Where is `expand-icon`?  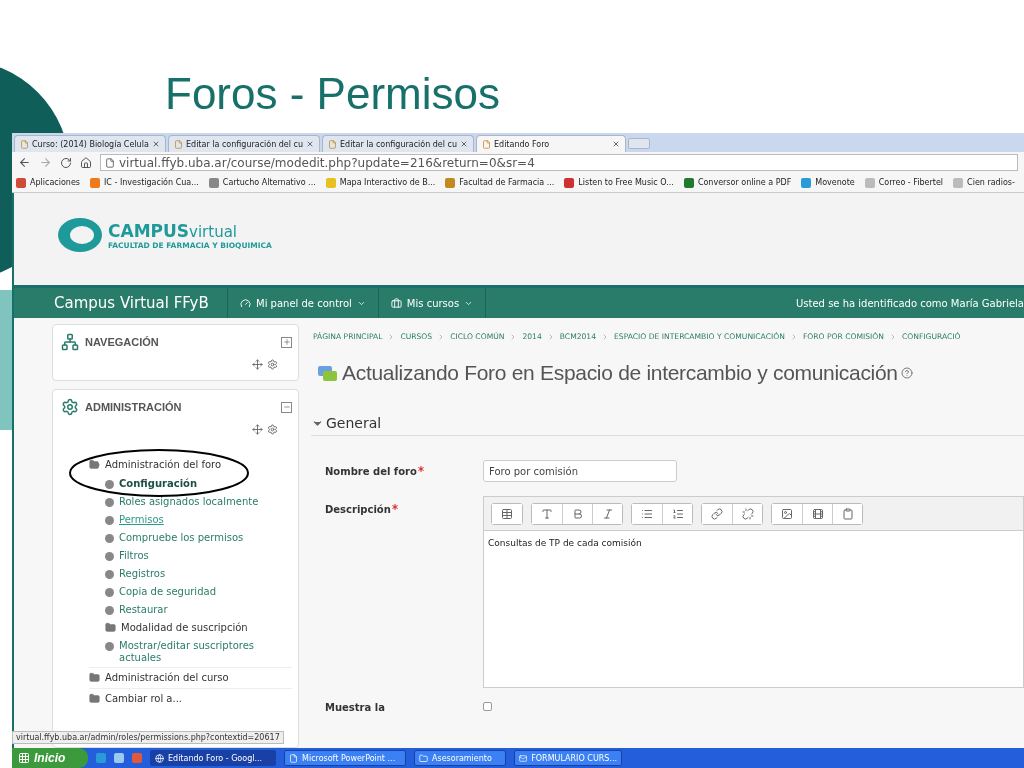
expand-icon is located at coordinates (286, 342).